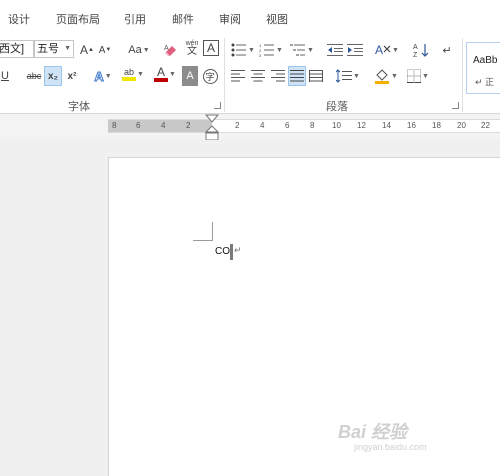  I want to click on character-border-button: A, so click(211, 48).